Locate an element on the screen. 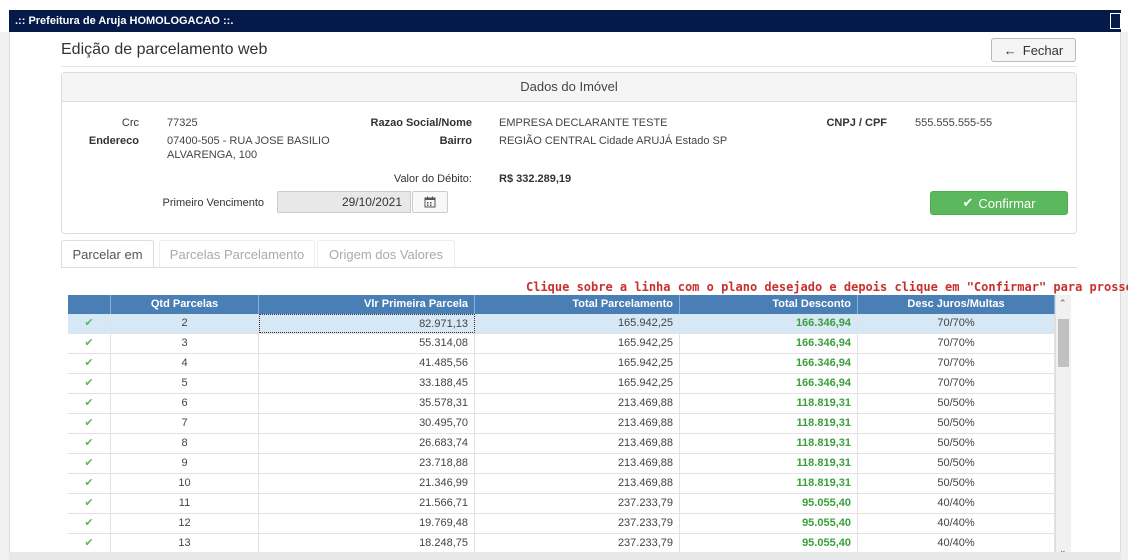 The image size is (1128, 560). table-row: ✔ 12 19.769,48 237.233,79 95.055,40 40/40% is located at coordinates (561, 524).